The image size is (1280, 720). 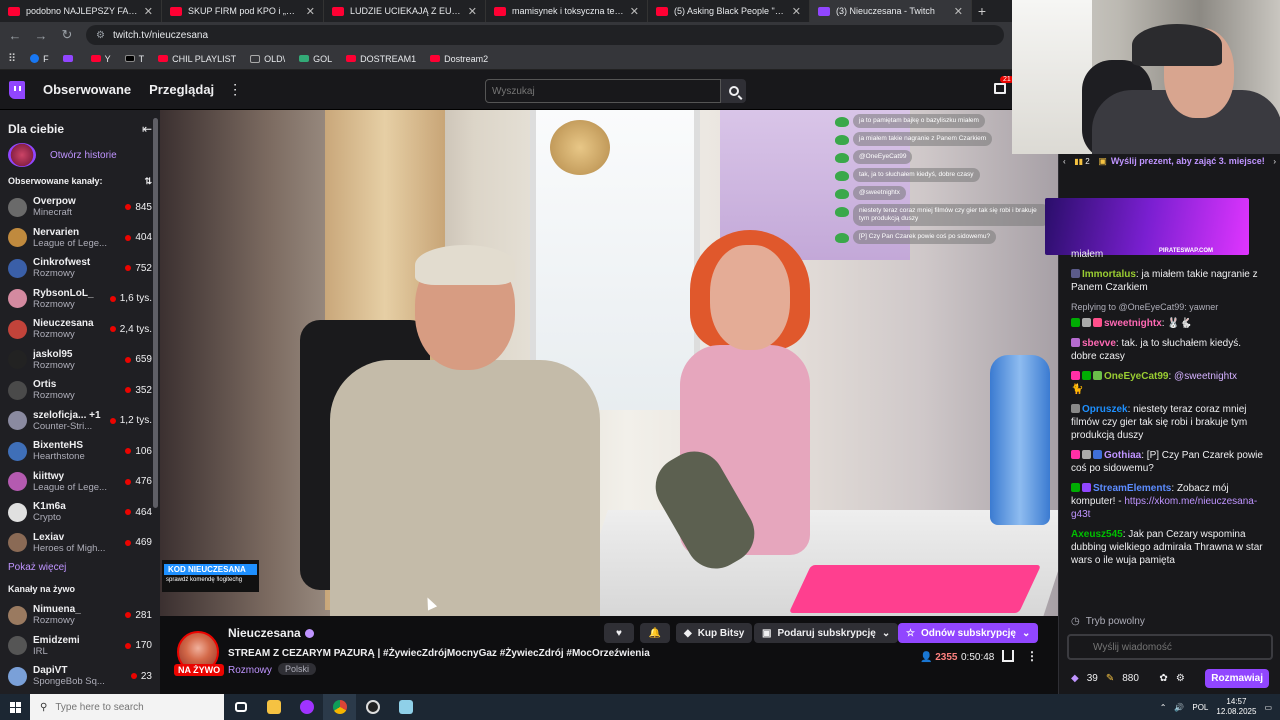 What do you see at coordinates (80, 268) in the screenshot?
I see `sidebar-channel: Cinkrofwest Rozmowy 752` at bounding box center [80, 268].